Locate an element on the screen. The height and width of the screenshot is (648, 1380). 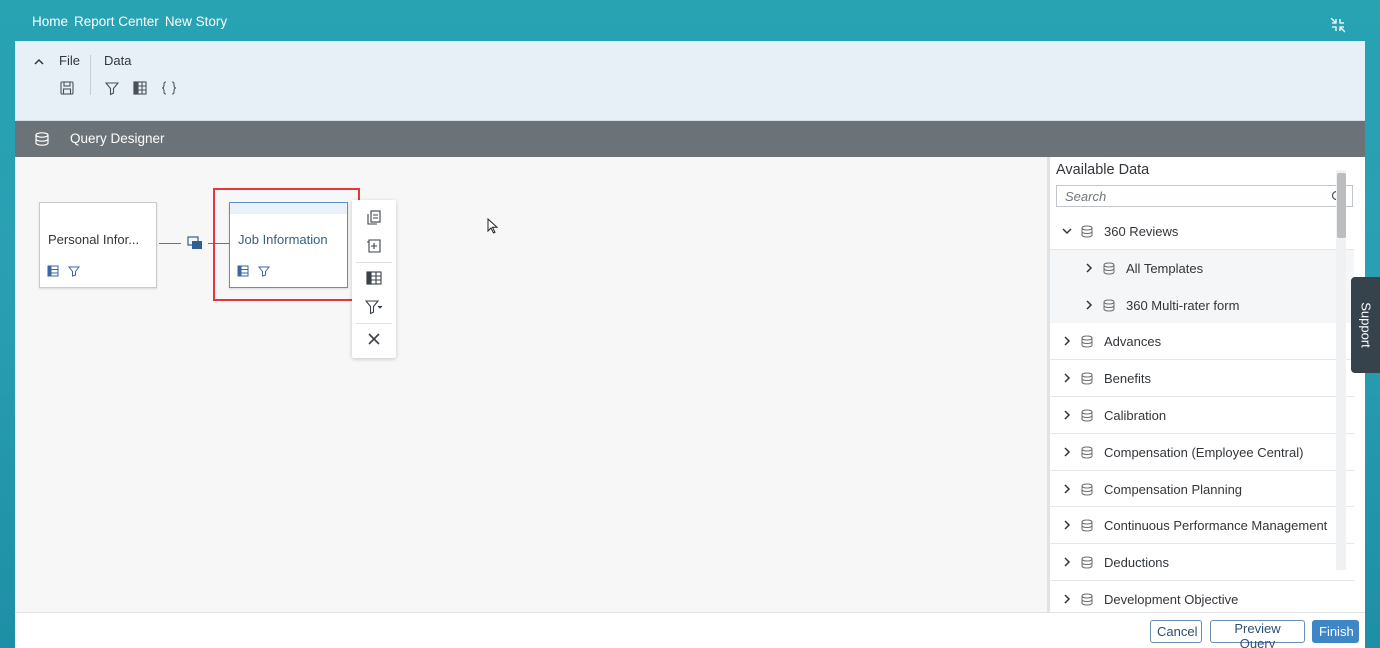
breadcrumb-home: Home is located at coordinates (50, 21).